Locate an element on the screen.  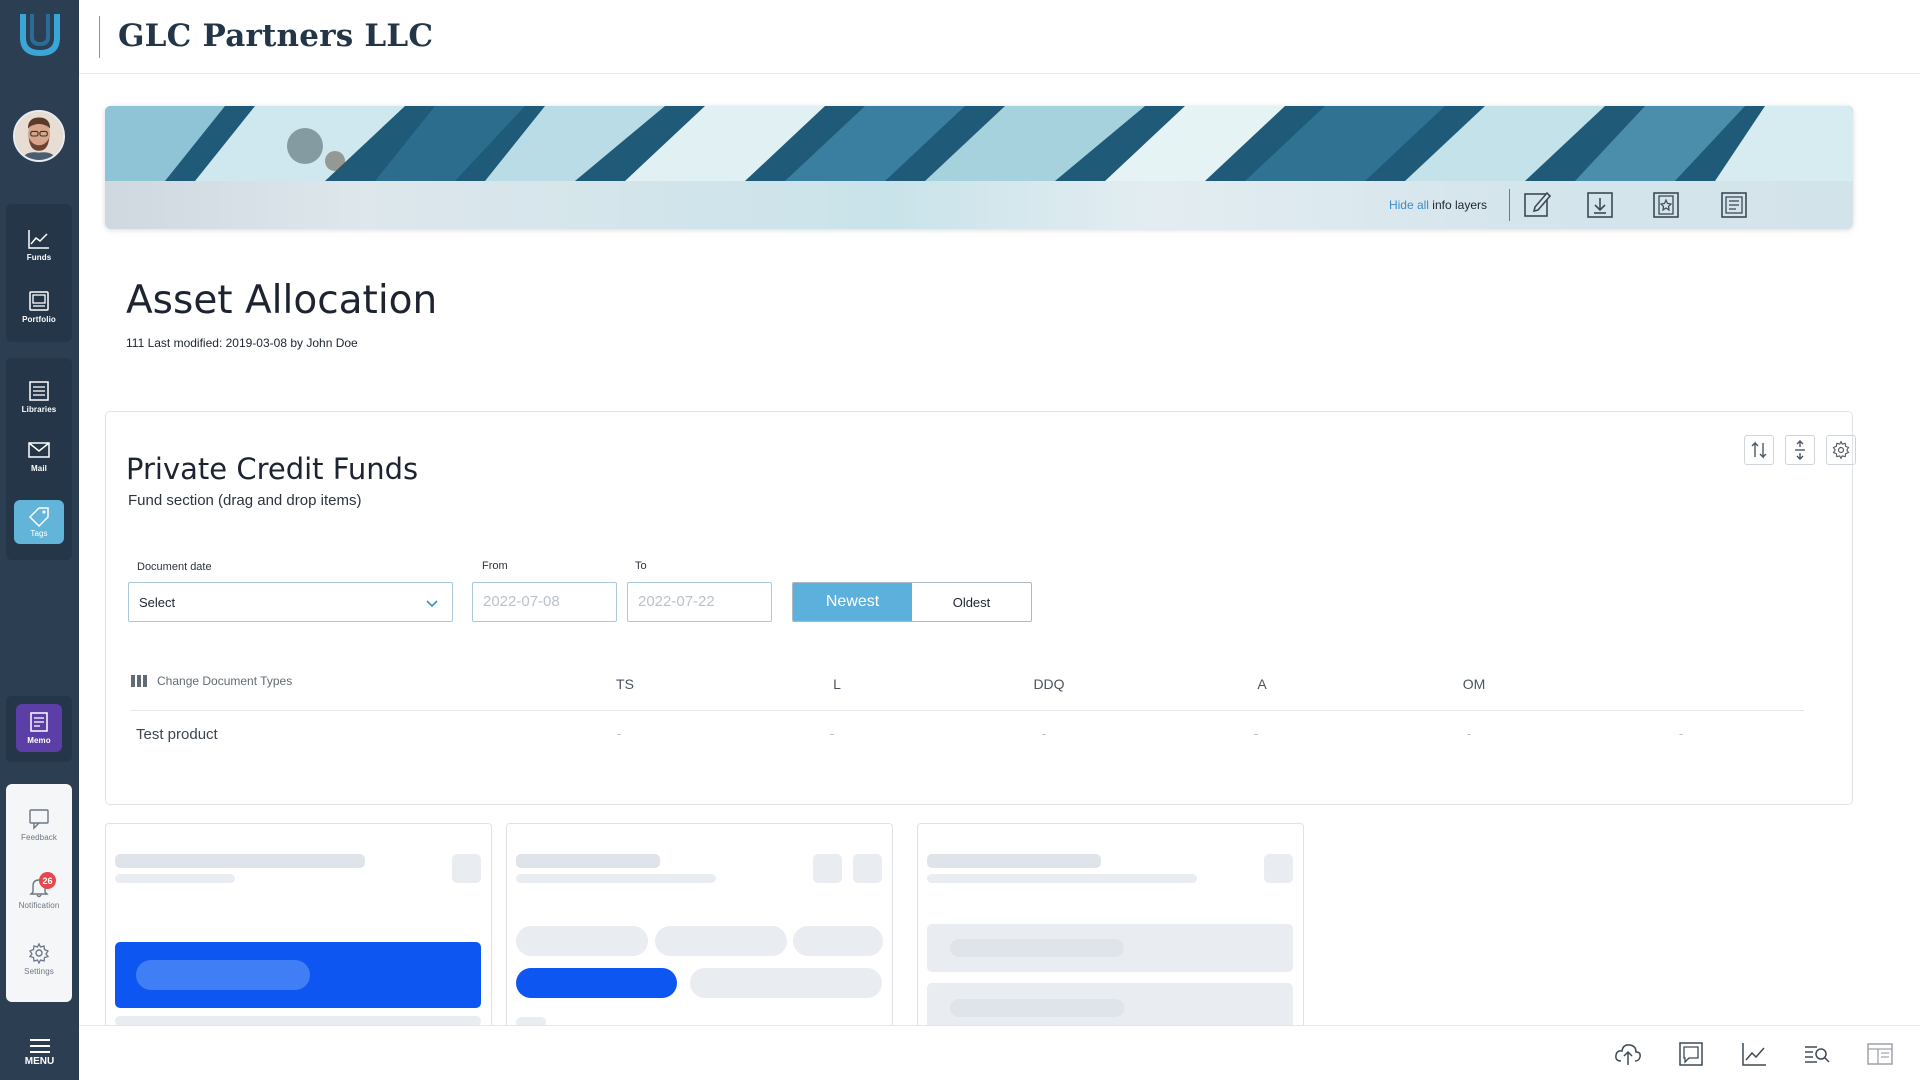
search-list-icon is located at coordinates (1817, 1054).